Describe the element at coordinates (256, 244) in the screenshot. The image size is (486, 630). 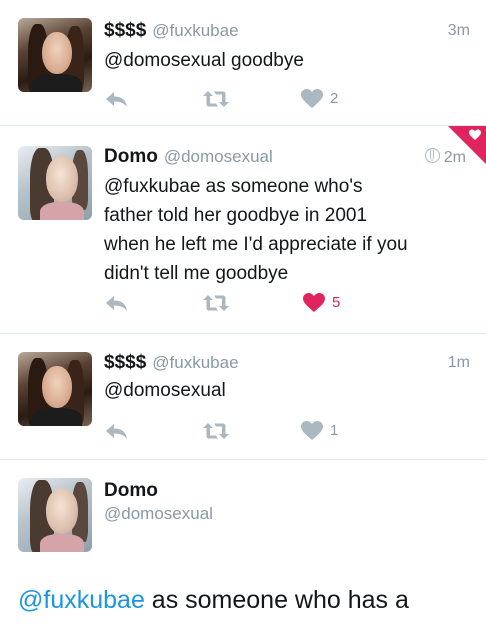
I see `tweet-text-line: when he left me I'd appreciate if you` at that location.